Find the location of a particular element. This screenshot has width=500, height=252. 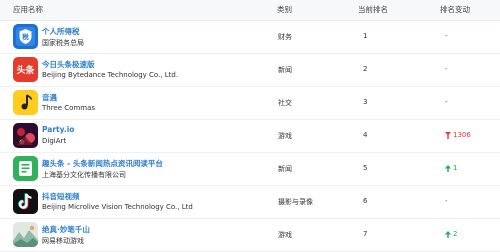

svg-text: 头条 is located at coordinates (25, 70).